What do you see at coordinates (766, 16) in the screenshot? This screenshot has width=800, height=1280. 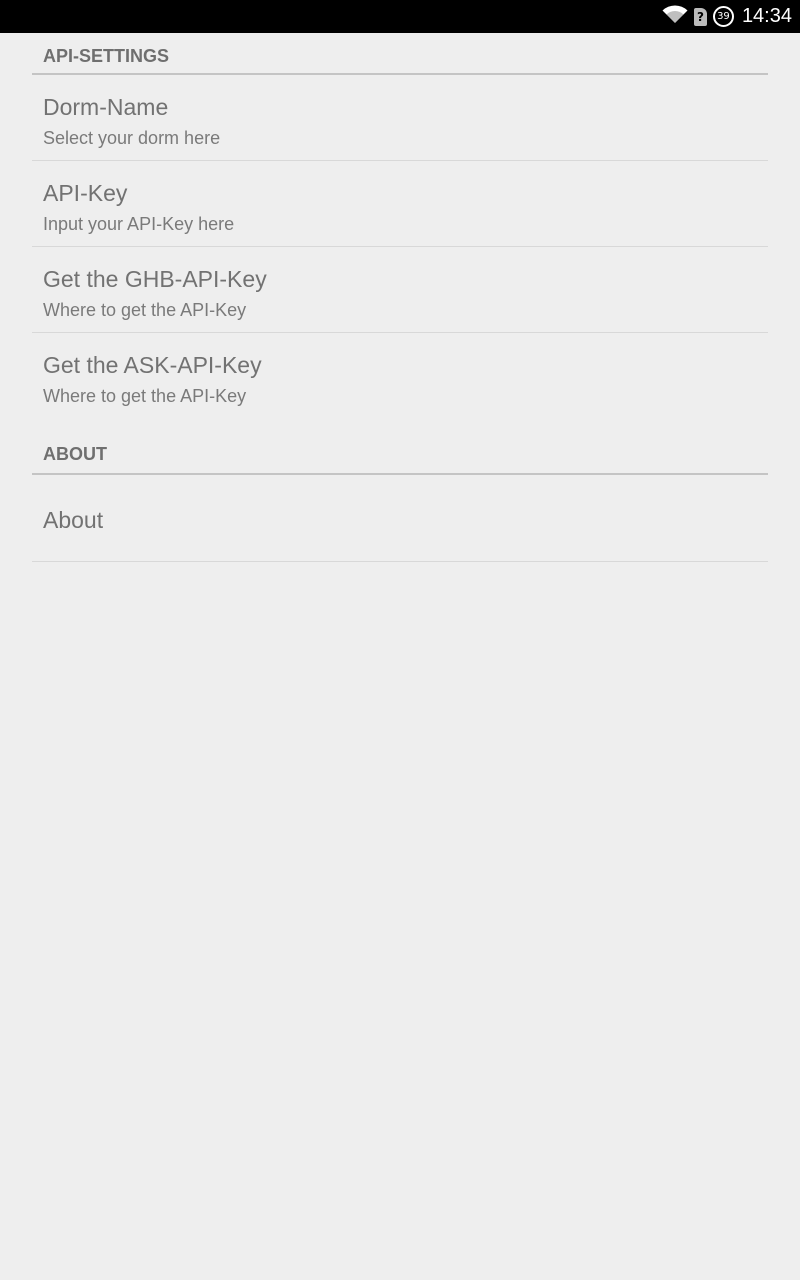 I see `status-time: 14:34` at bounding box center [766, 16].